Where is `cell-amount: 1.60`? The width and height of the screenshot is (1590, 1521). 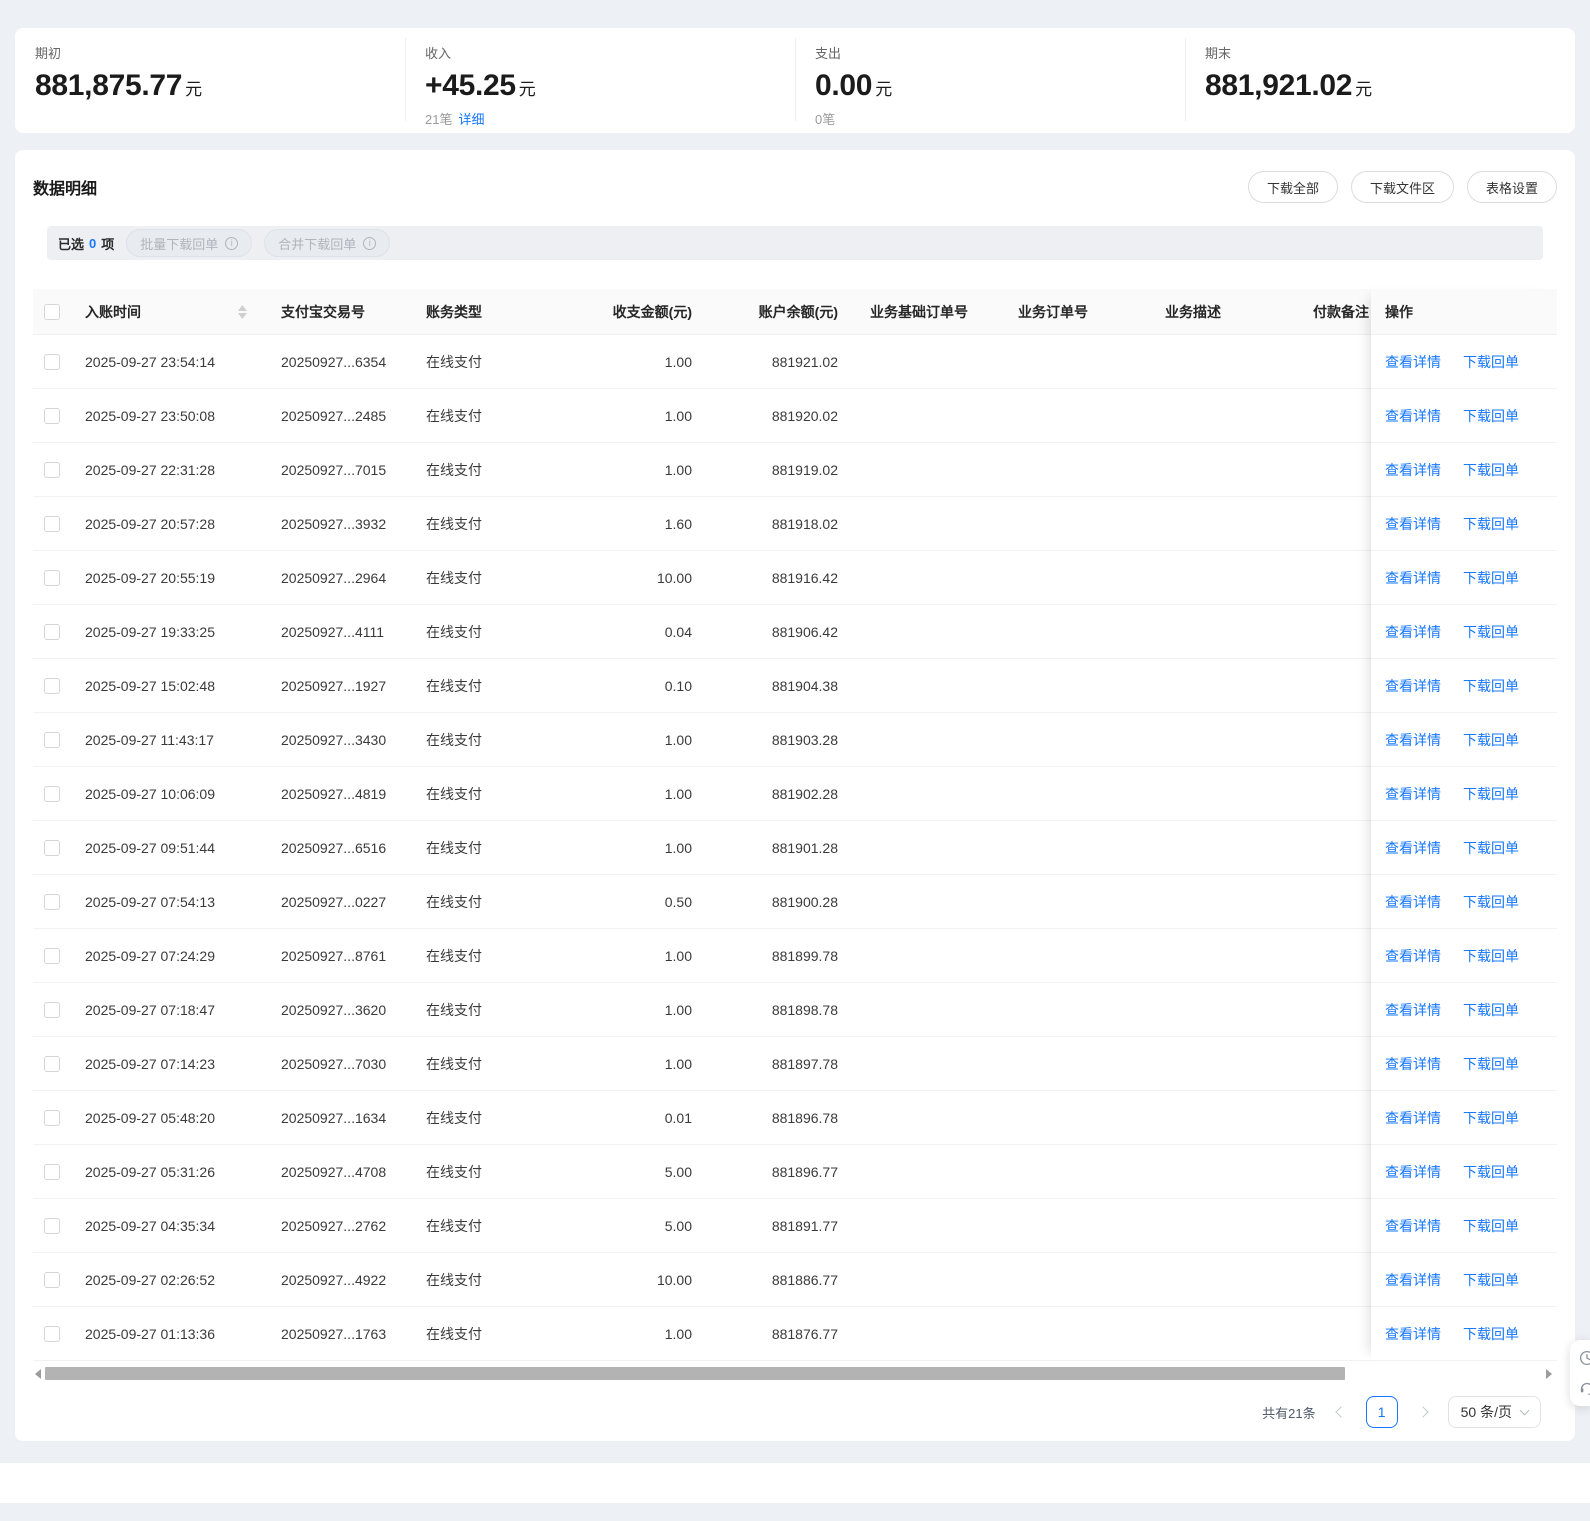 cell-amount: 1.60 is located at coordinates (678, 523).